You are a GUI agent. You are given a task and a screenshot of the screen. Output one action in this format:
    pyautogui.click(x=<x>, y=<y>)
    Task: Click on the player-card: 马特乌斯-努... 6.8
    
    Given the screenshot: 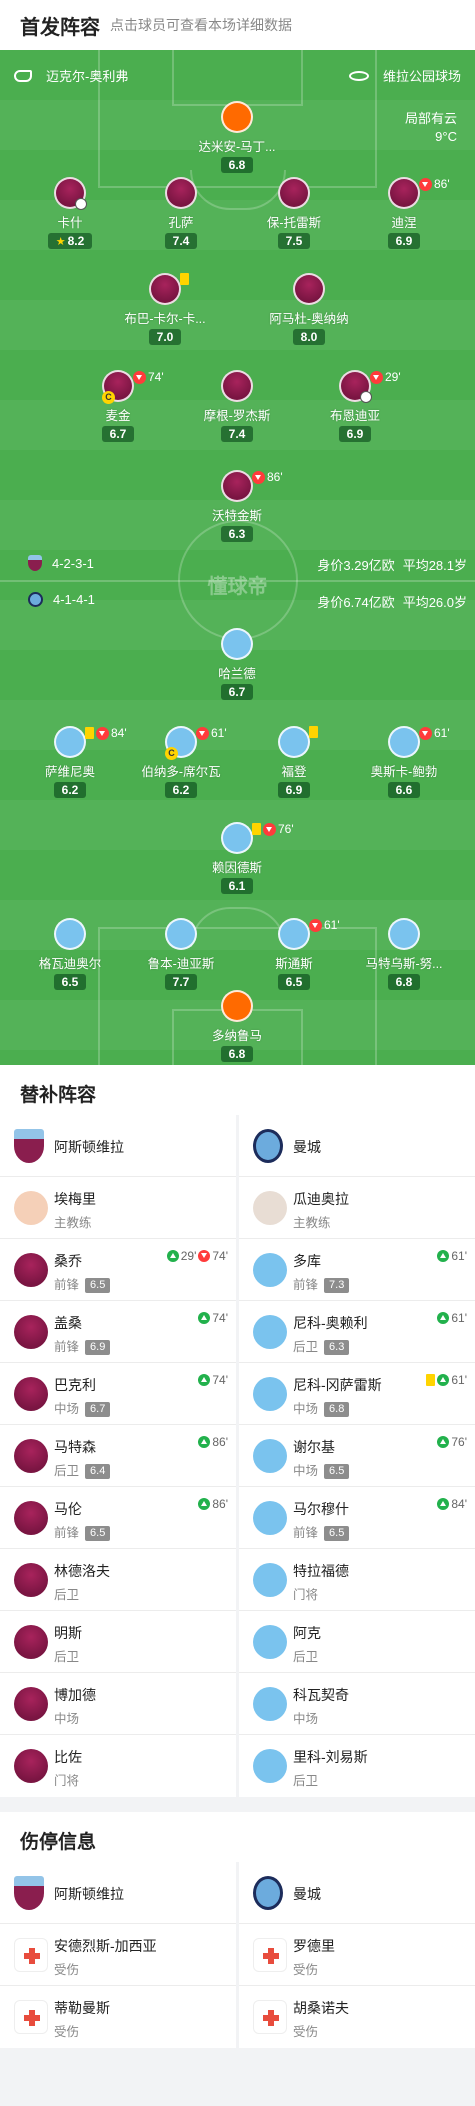 What is the action you would take?
    pyautogui.click(x=404, y=954)
    